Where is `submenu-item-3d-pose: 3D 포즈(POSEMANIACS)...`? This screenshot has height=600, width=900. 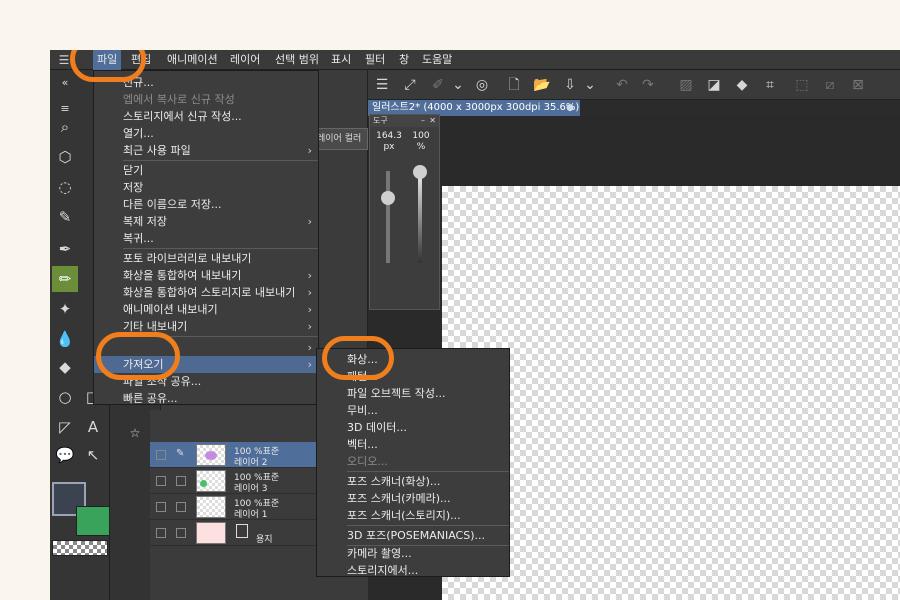 submenu-item-3d-pose: 3D 포즈(POSEMANIACS)... is located at coordinates (413, 535).